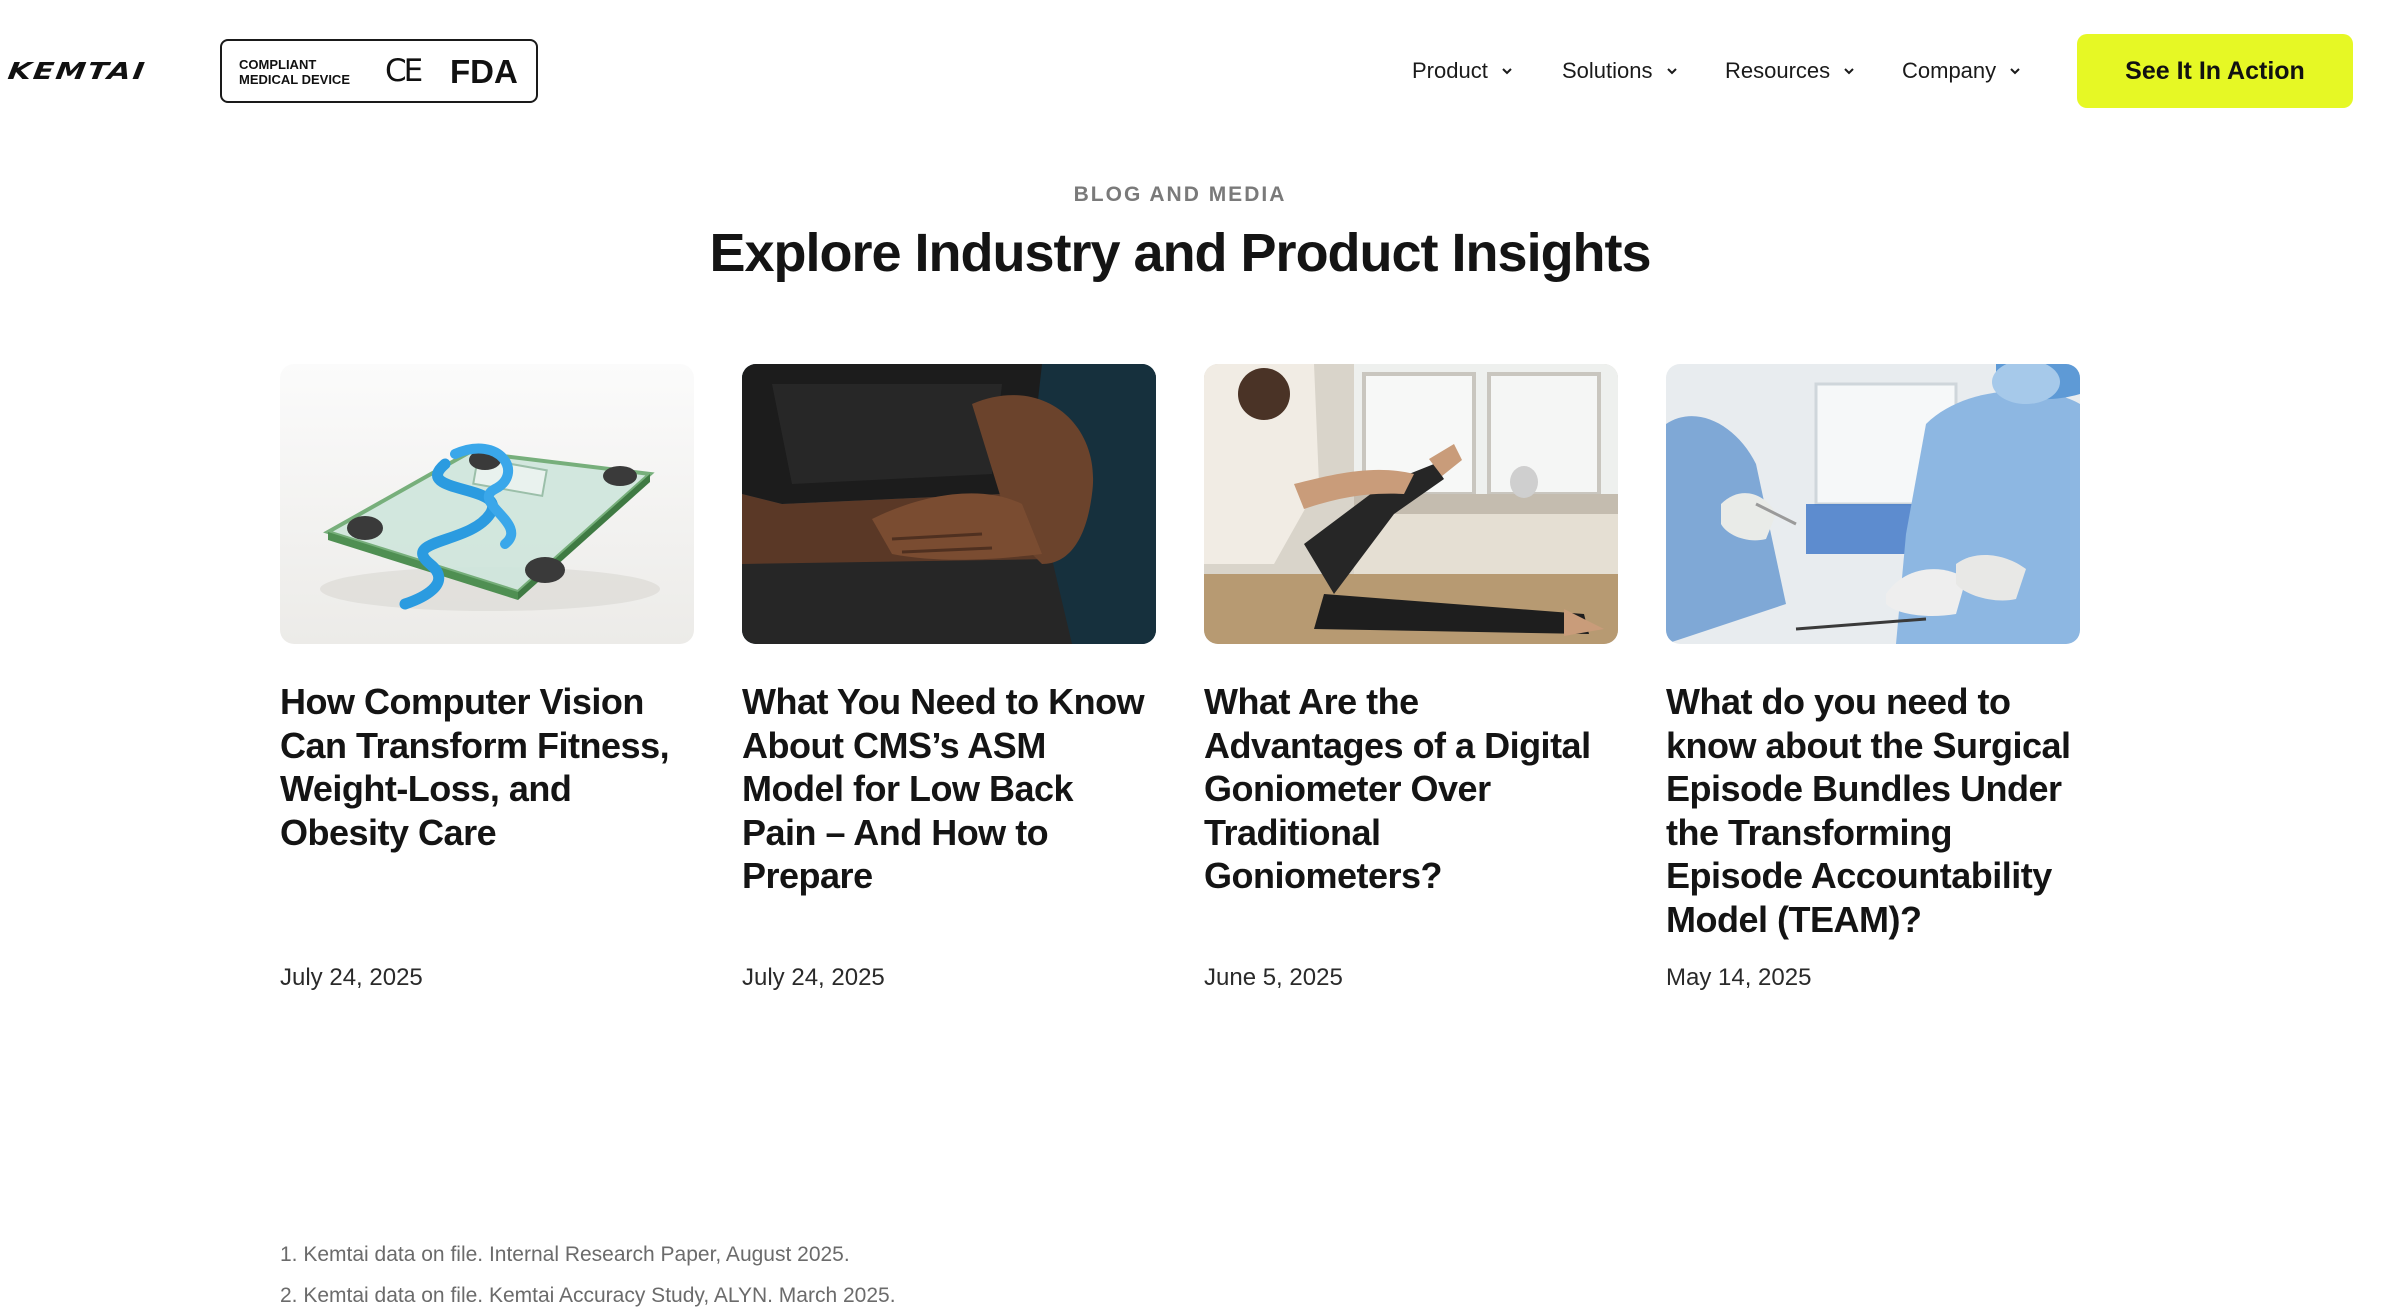  I want to click on article-thumbnail-surgery, so click(1873, 504).